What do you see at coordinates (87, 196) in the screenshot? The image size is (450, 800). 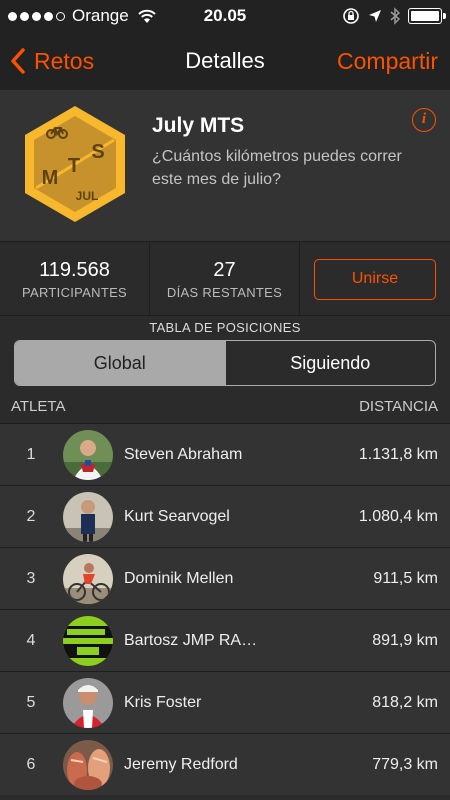 I see `badge-month: JUL` at bounding box center [87, 196].